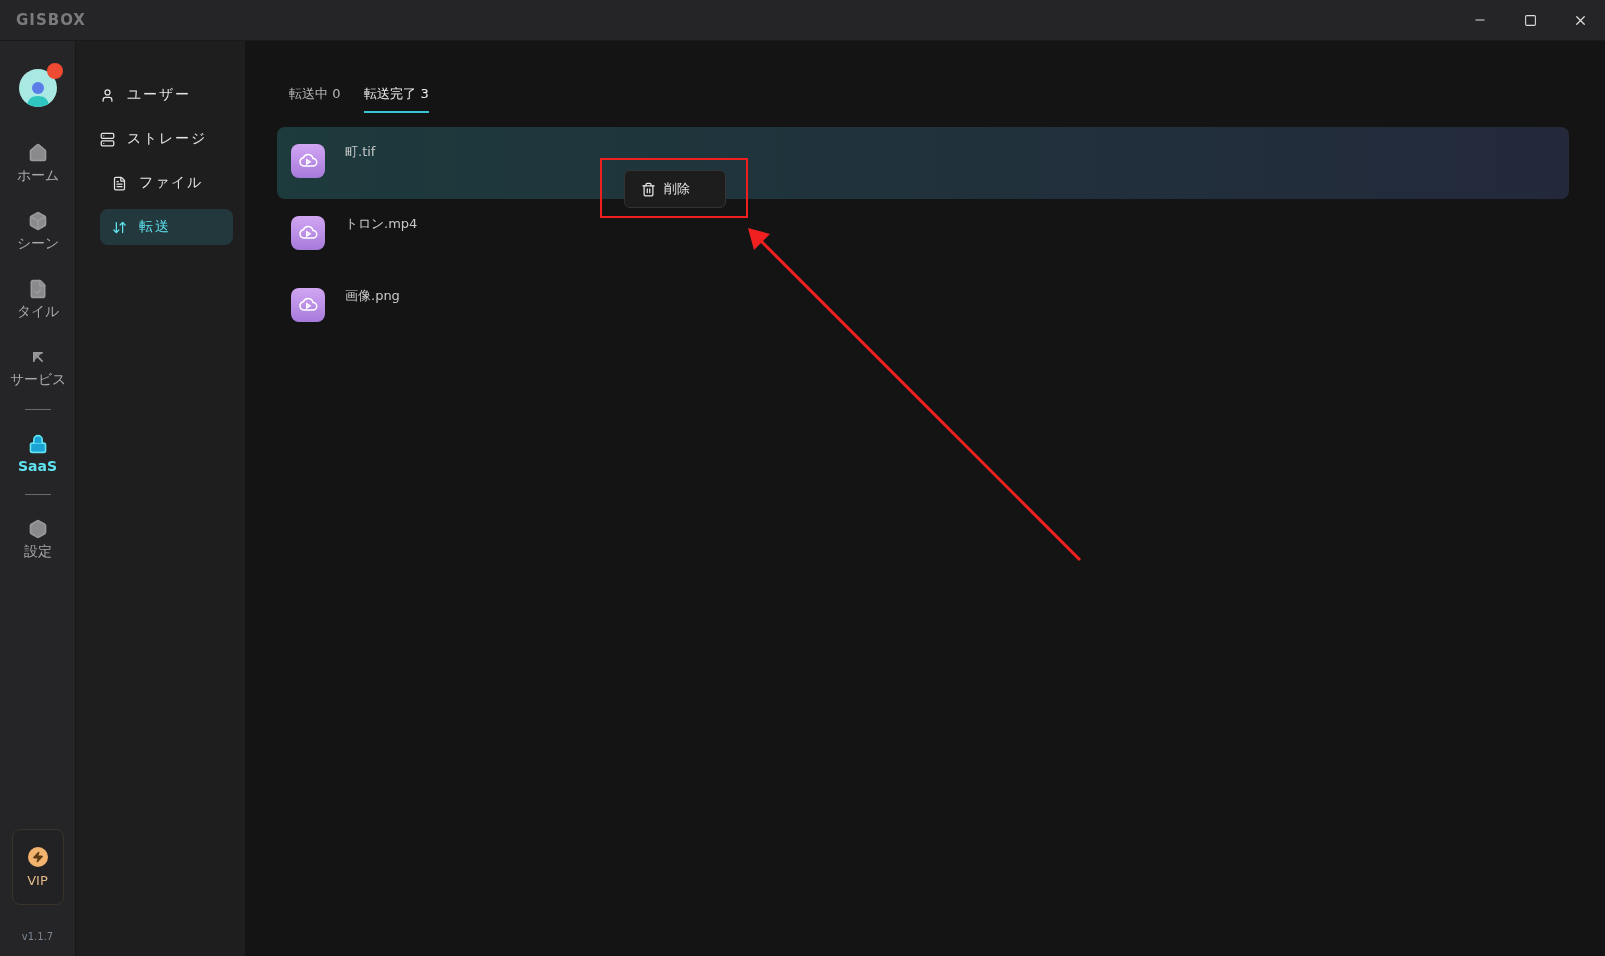 The width and height of the screenshot is (1605, 956). What do you see at coordinates (38, 164) in the screenshot?
I see `rail-item: ホーム` at bounding box center [38, 164].